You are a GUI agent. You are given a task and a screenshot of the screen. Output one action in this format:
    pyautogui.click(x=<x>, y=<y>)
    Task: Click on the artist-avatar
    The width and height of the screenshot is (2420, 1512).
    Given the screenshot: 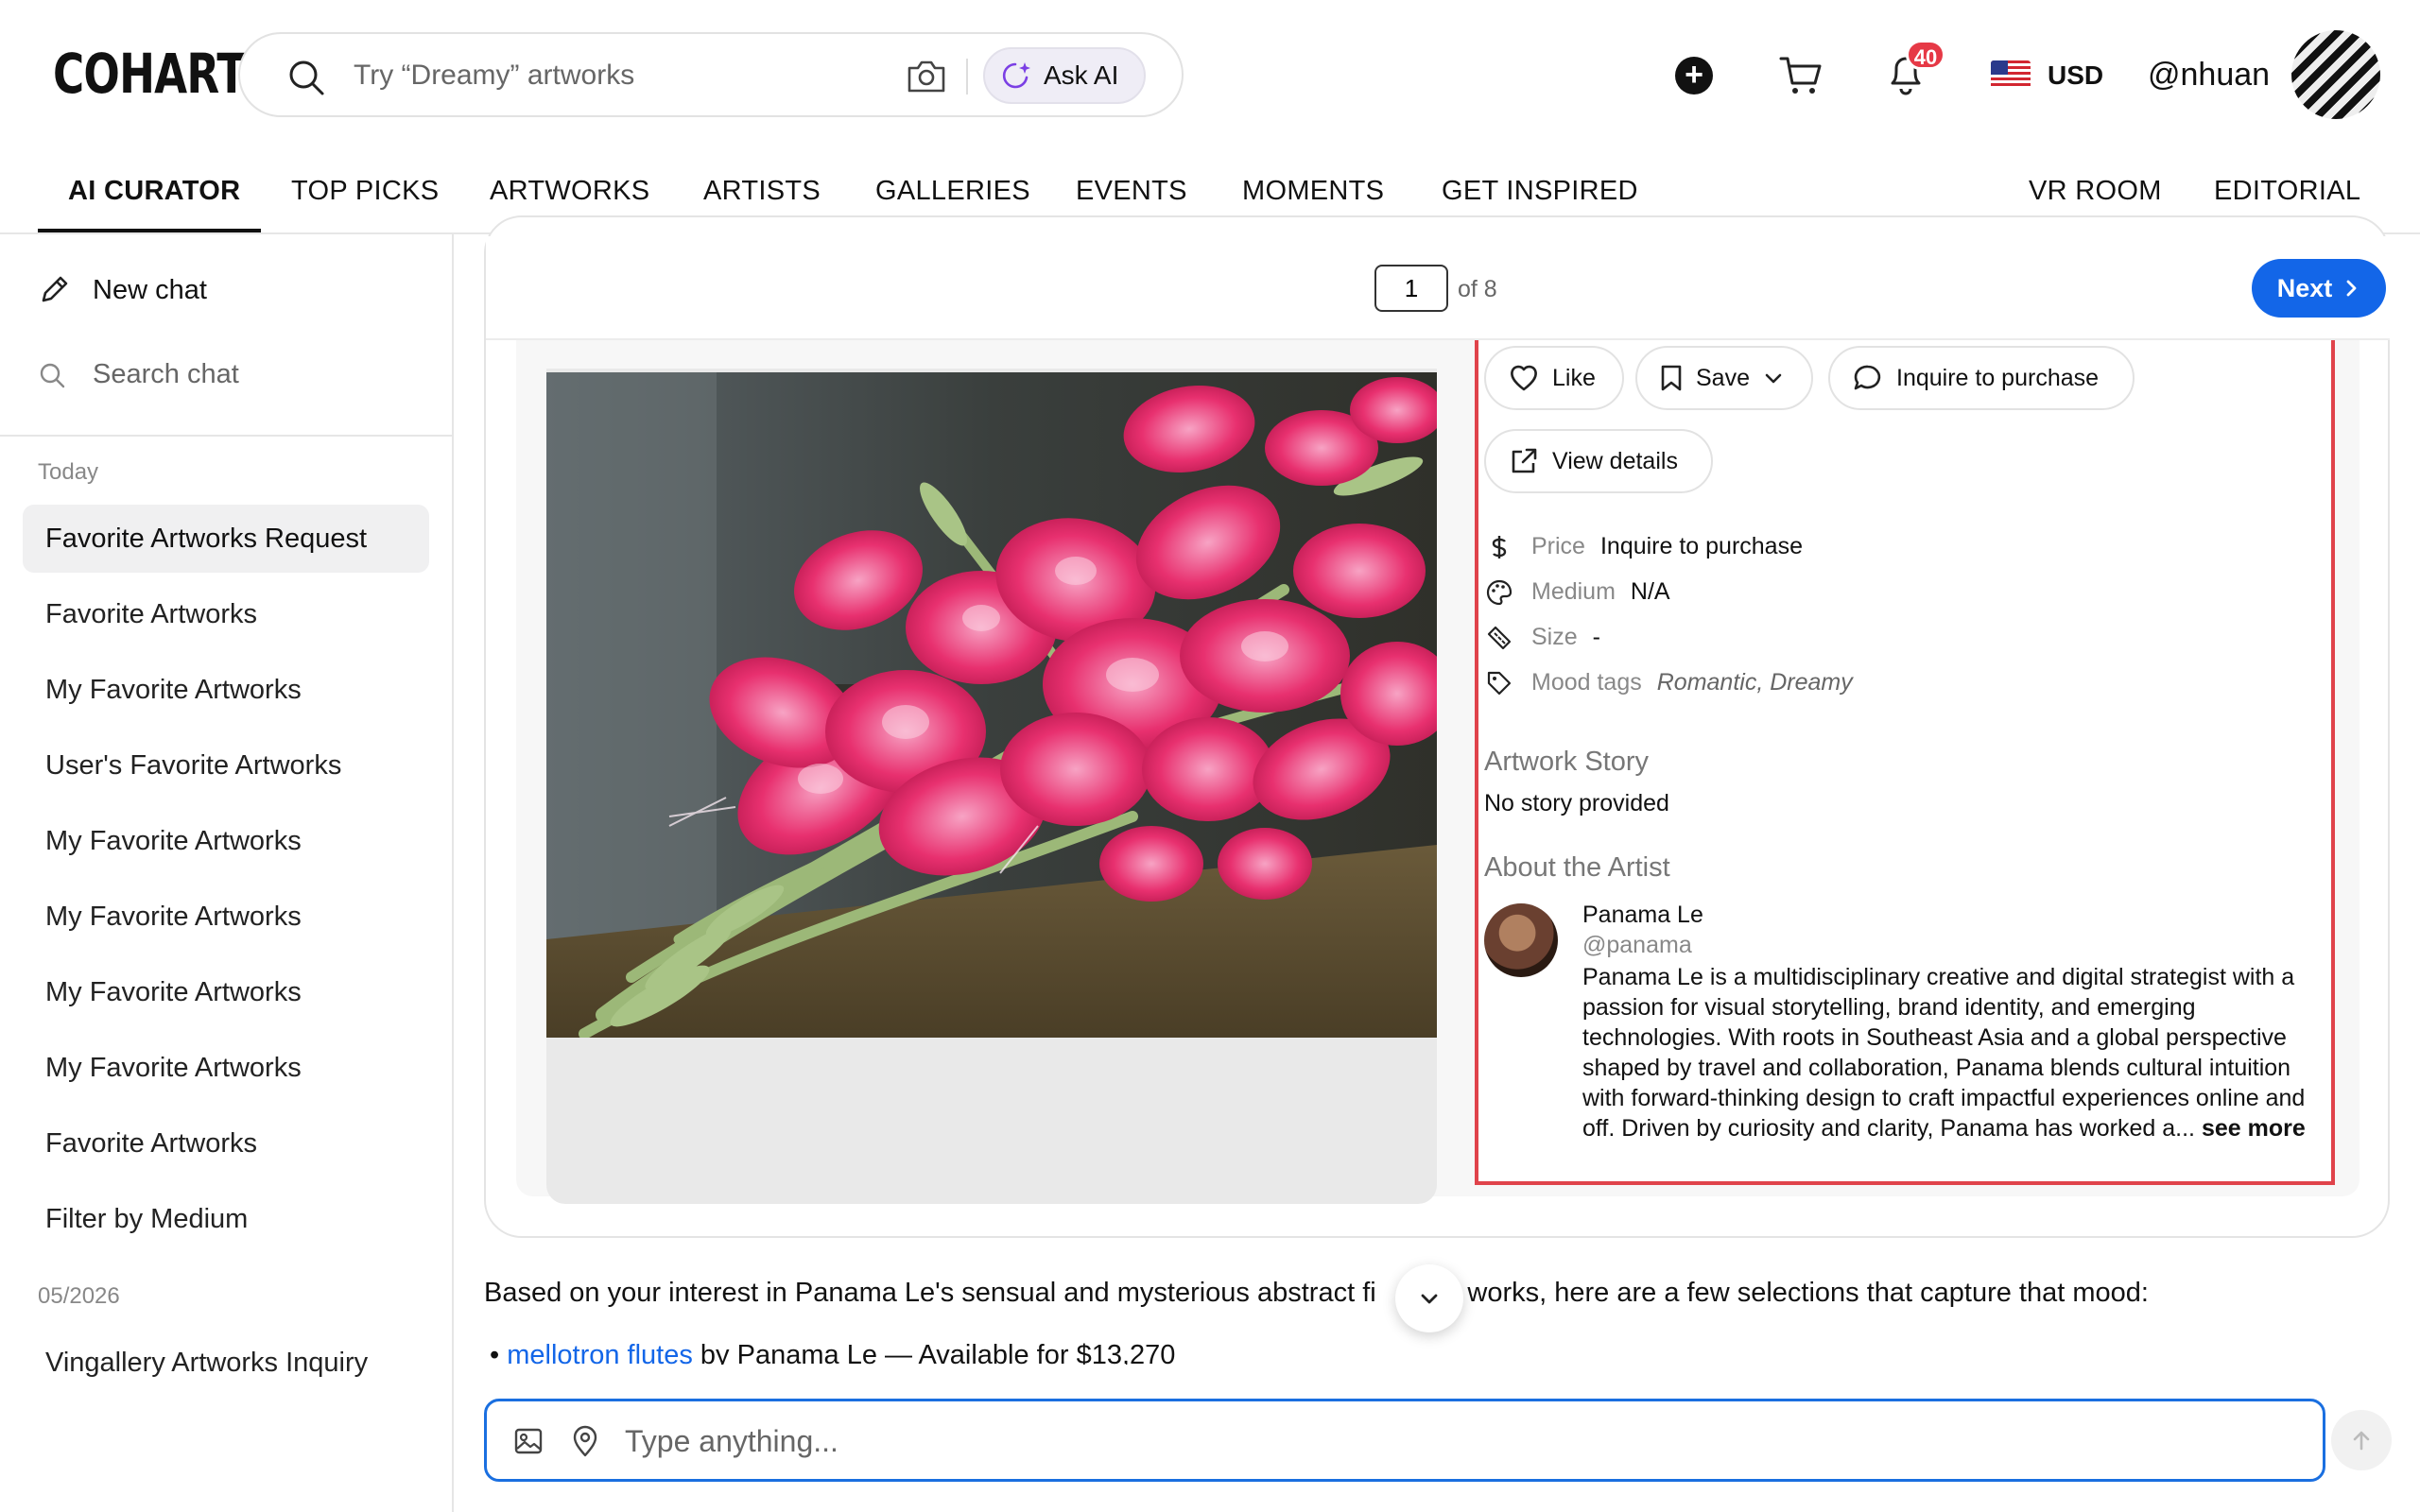 What is the action you would take?
    pyautogui.click(x=1521, y=940)
    